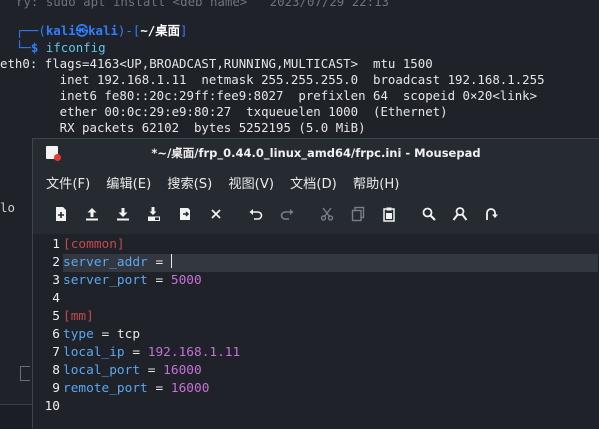 The width and height of the screenshot is (599, 429). What do you see at coordinates (123, 214) in the screenshot?
I see `save-document-icon` at bounding box center [123, 214].